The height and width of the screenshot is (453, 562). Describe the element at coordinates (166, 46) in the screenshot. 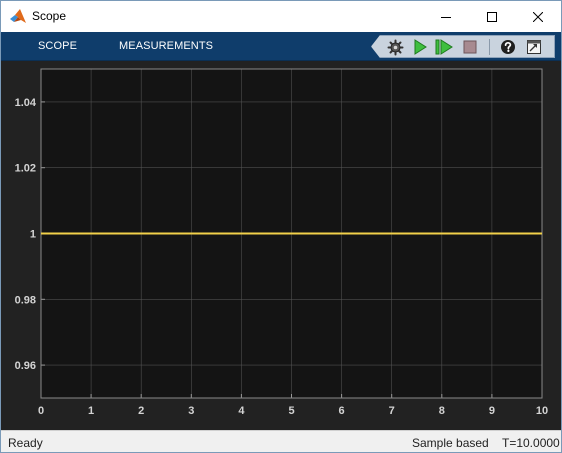

I see `tab-measurements: MEASUREMENTS` at that location.